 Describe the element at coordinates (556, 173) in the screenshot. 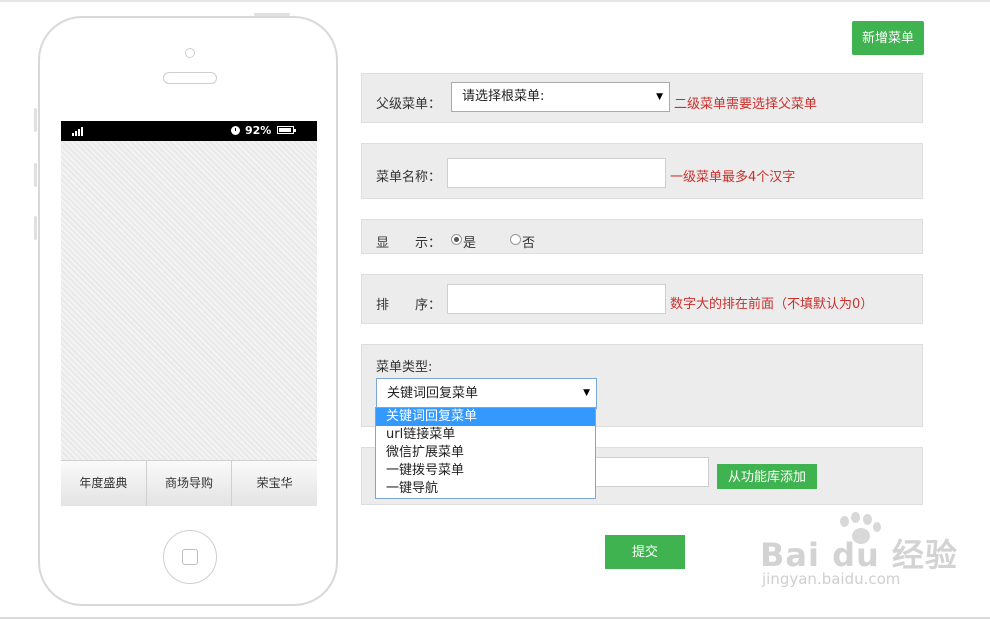

I see `menu-name-input` at that location.